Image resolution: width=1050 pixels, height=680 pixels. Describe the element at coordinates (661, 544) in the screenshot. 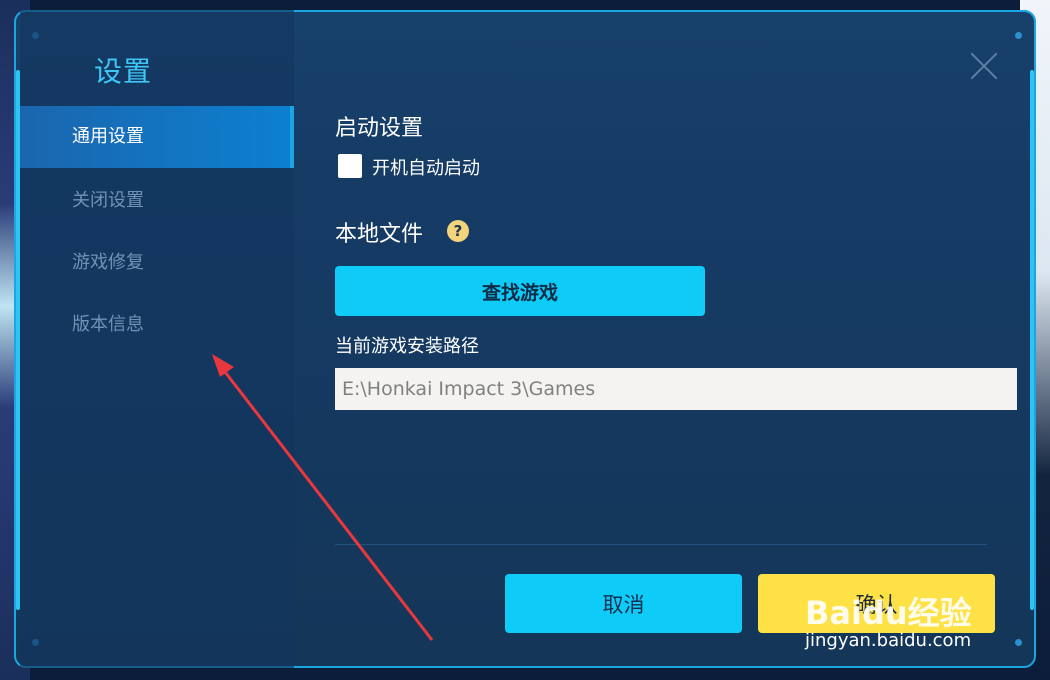

I see `footer-divider` at that location.